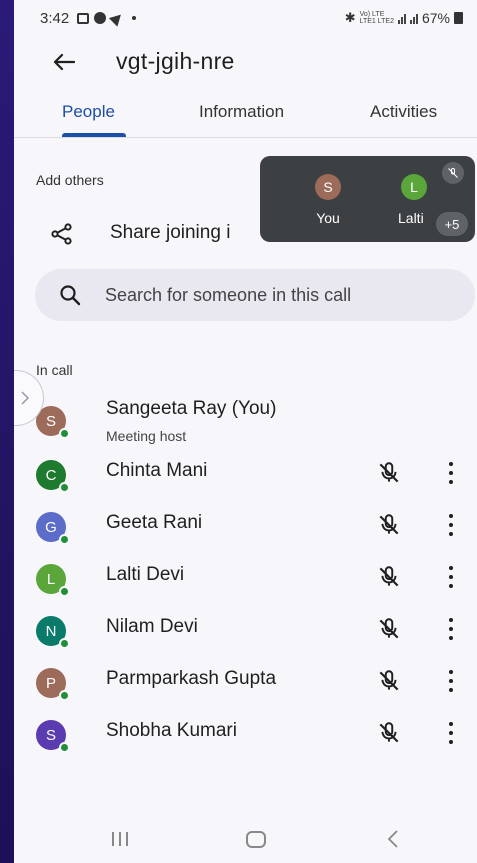  Describe the element at coordinates (241, 112) in the screenshot. I see `tab-information: Information` at that location.